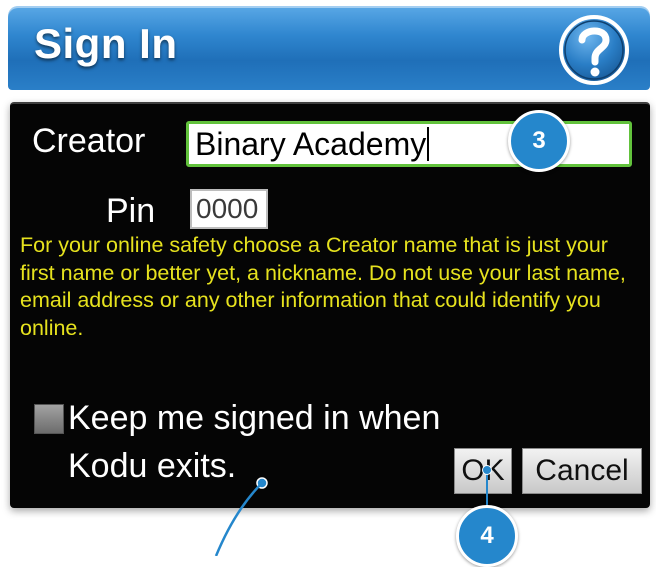 The height and width of the screenshot is (567, 656). What do you see at coordinates (487, 486) in the screenshot?
I see `callout-4-pointer` at bounding box center [487, 486].